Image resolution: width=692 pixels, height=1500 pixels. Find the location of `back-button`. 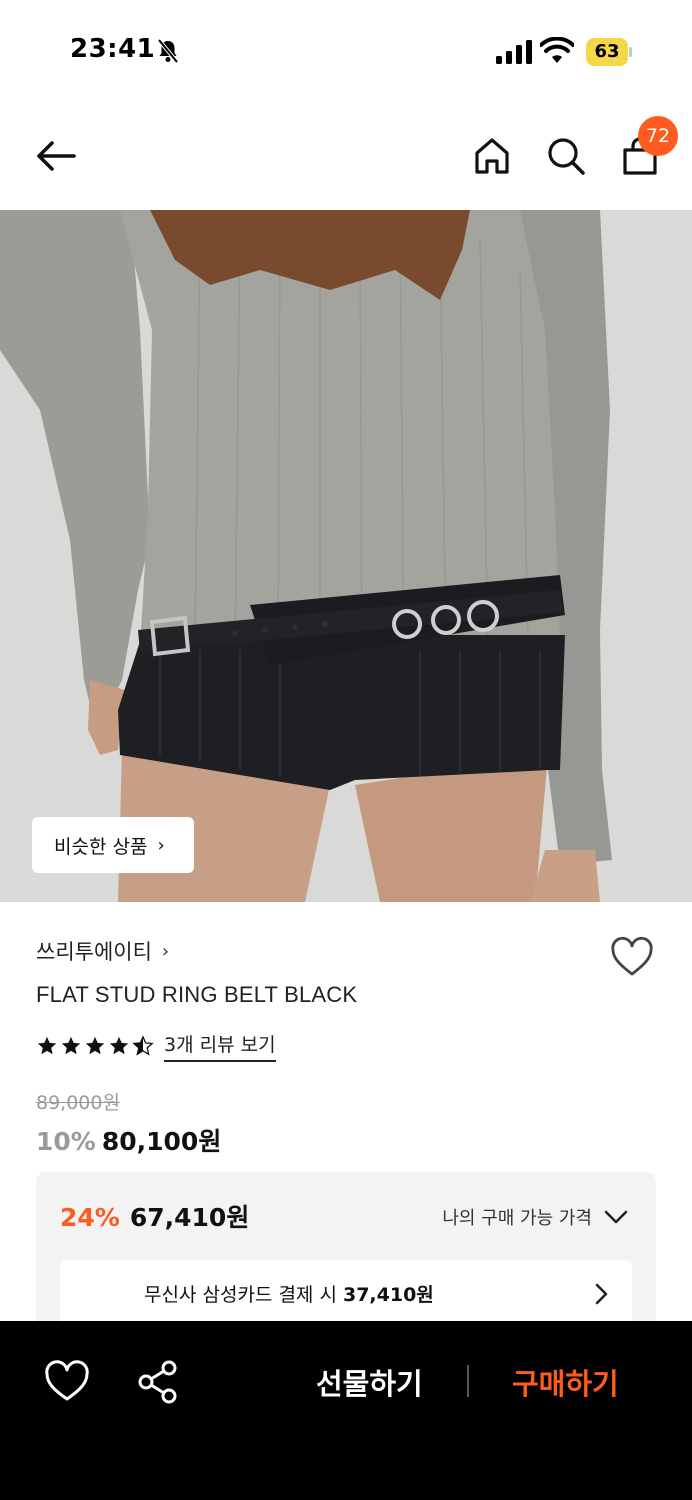

back-button is located at coordinates (56, 156).